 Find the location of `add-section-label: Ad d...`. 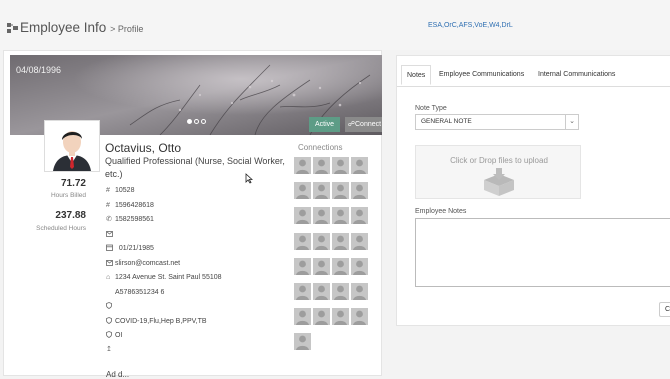

add-section-label: Ad d... is located at coordinates (118, 374).